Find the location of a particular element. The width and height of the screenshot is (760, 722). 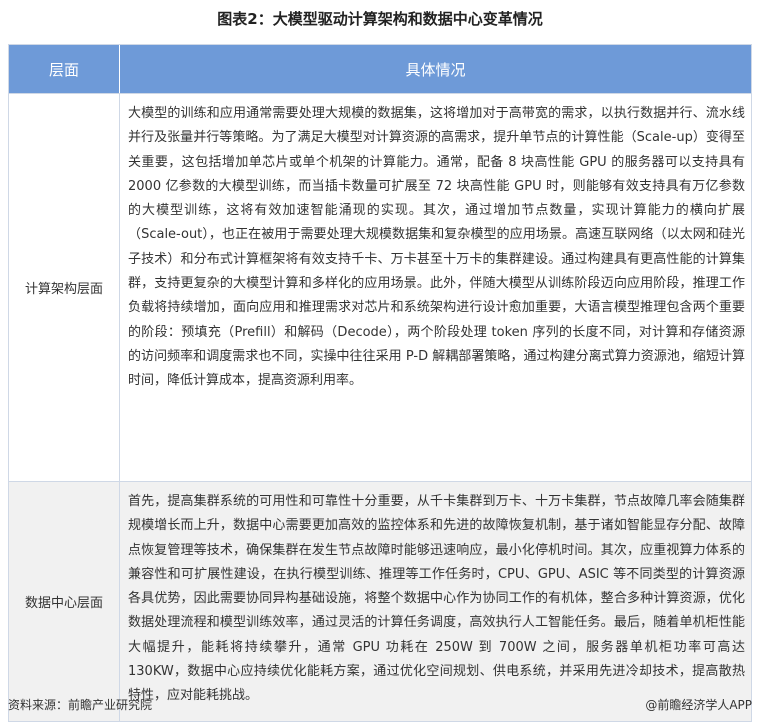

source-note: 资料来源：前瞻产业研究院 is located at coordinates (80, 705).